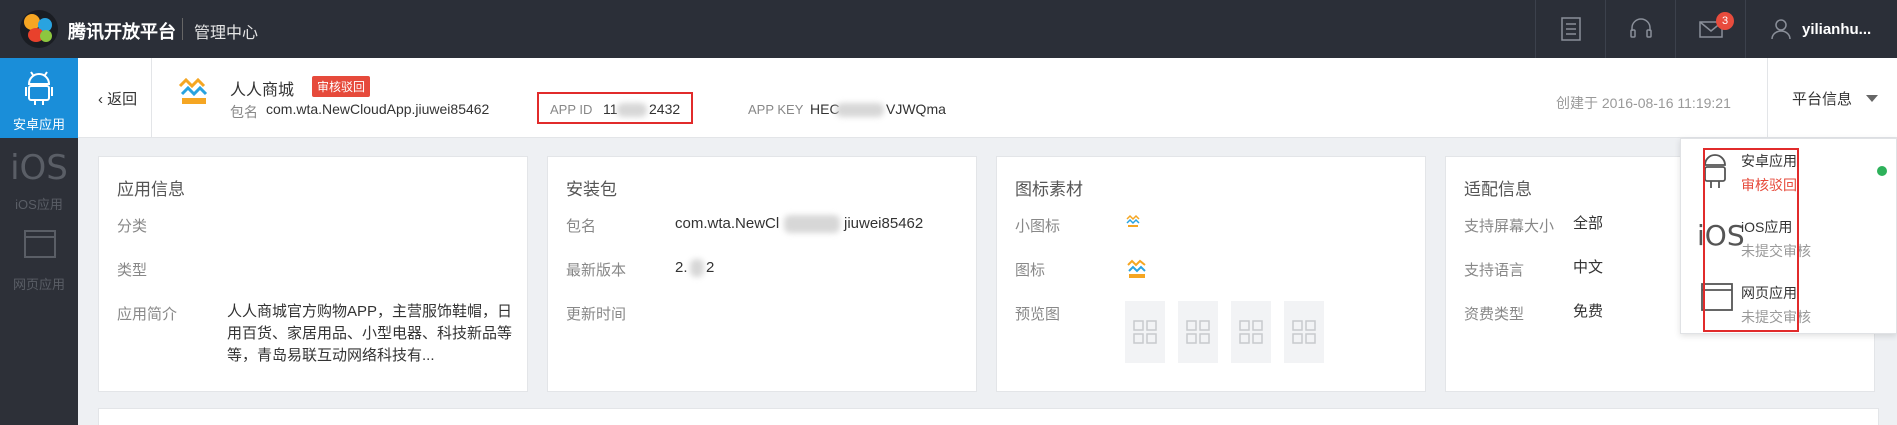 The width and height of the screenshot is (1897, 425). Describe the element at coordinates (193, 90) in the screenshot. I see `app-logo-icon` at that location.